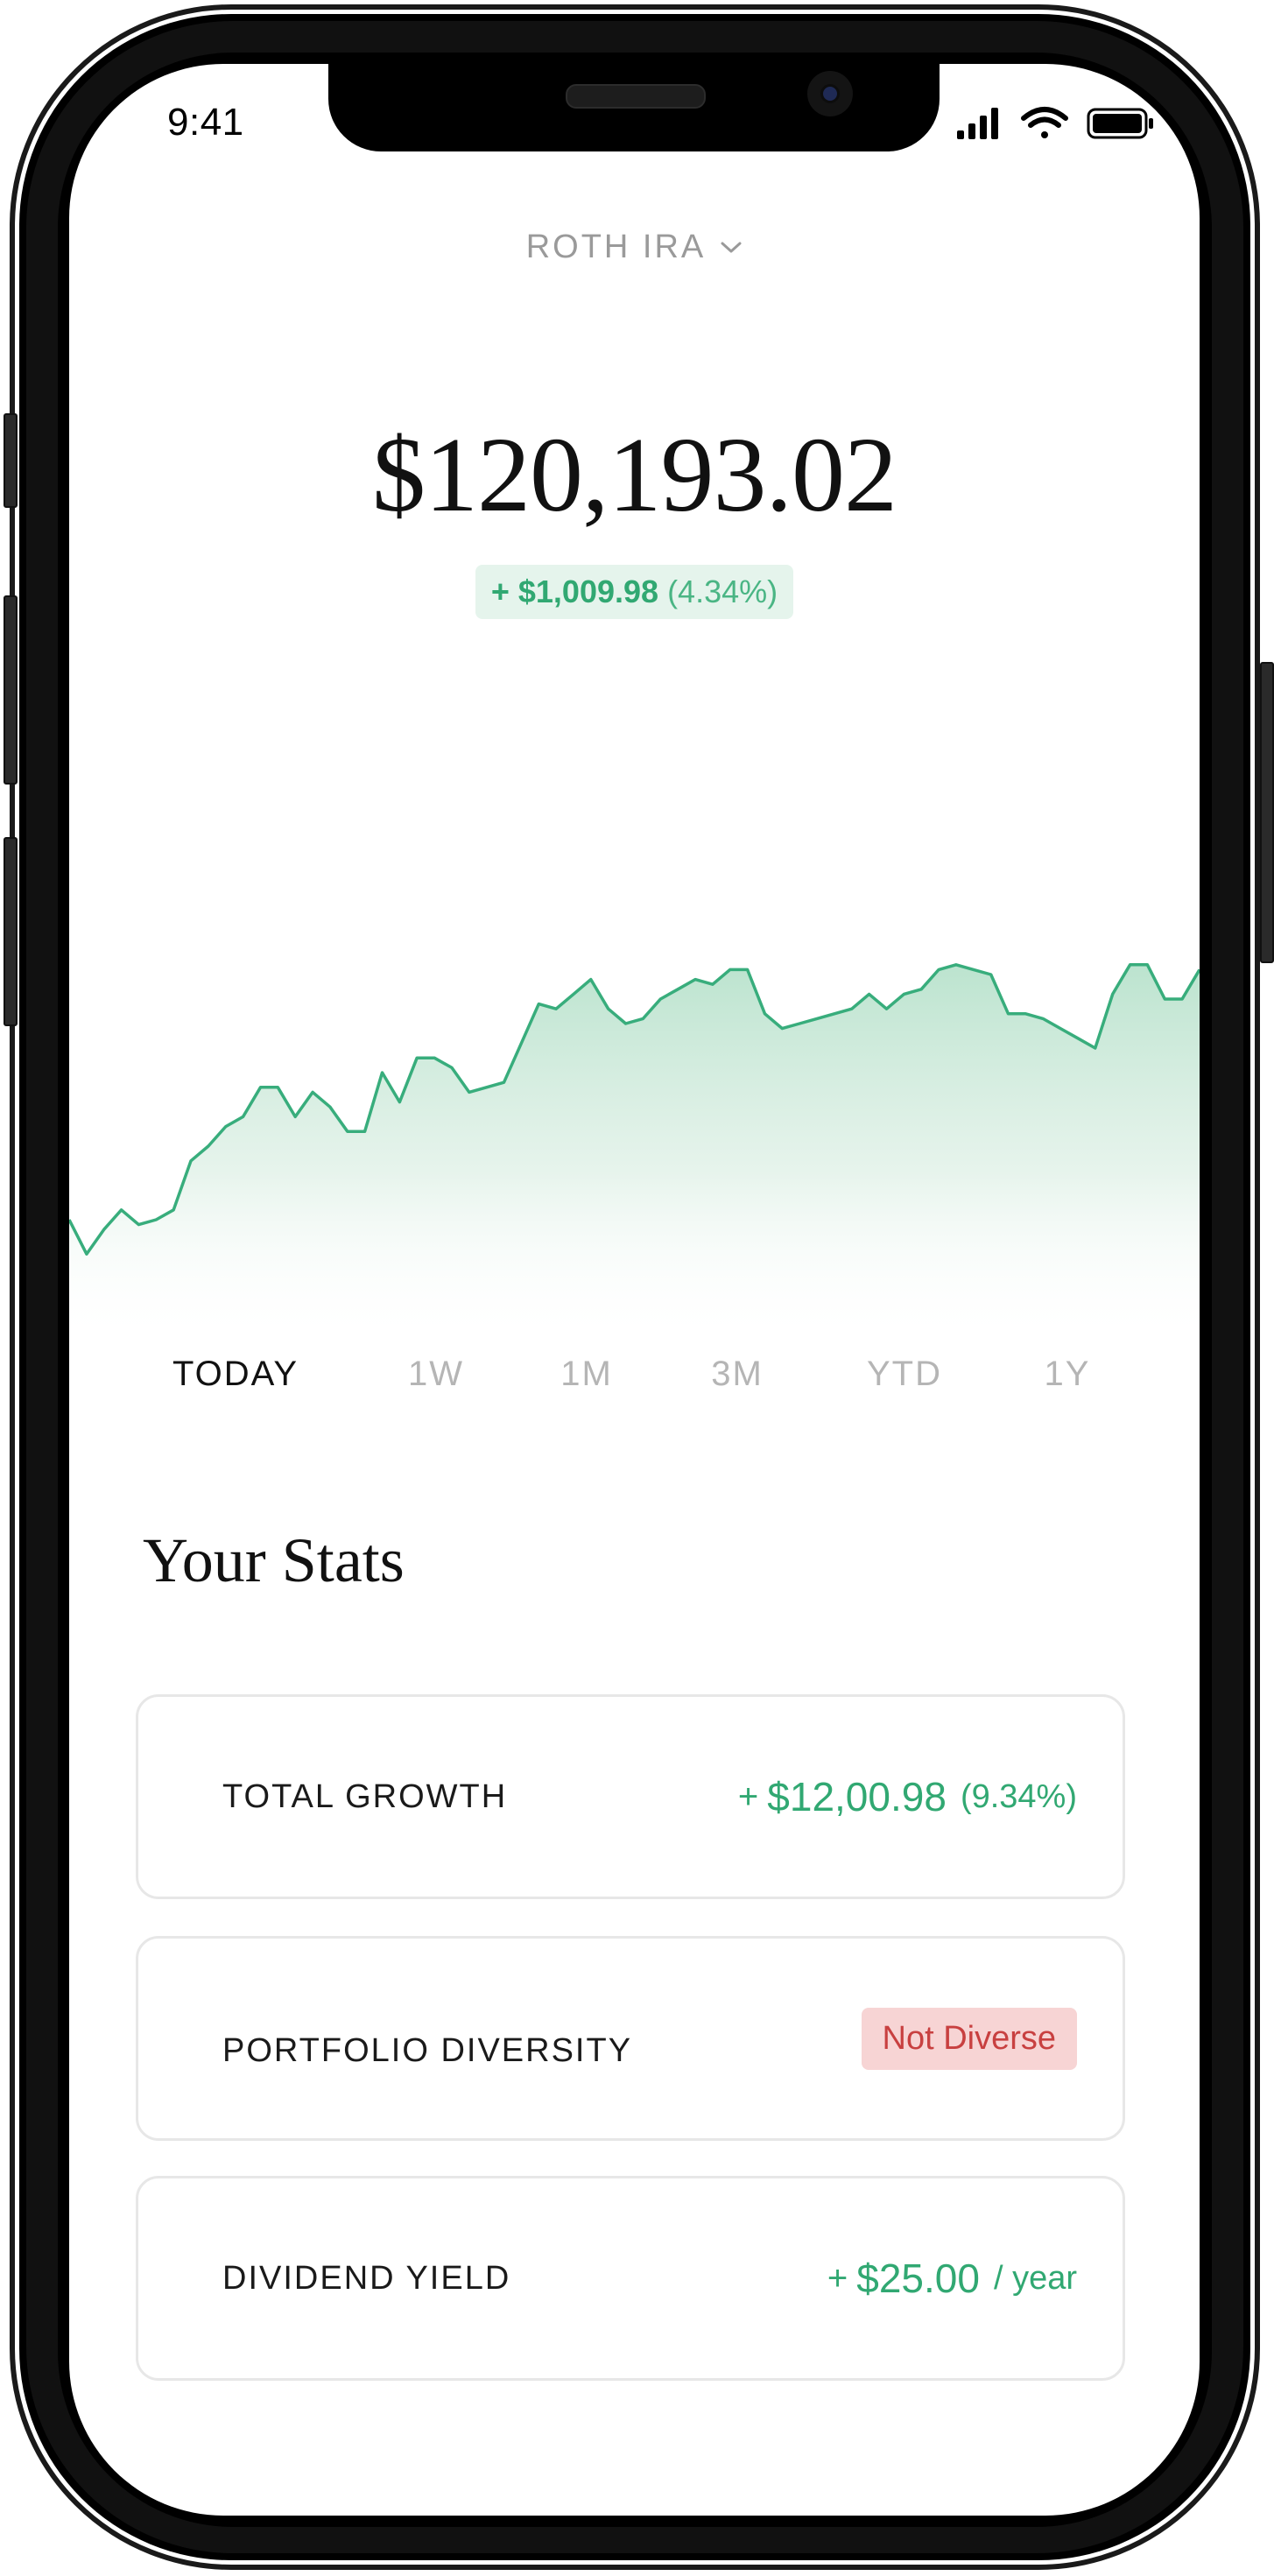 Image resolution: width=1274 pixels, height=2576 pixels. I want to click on status-icons, so click(1055, 123).